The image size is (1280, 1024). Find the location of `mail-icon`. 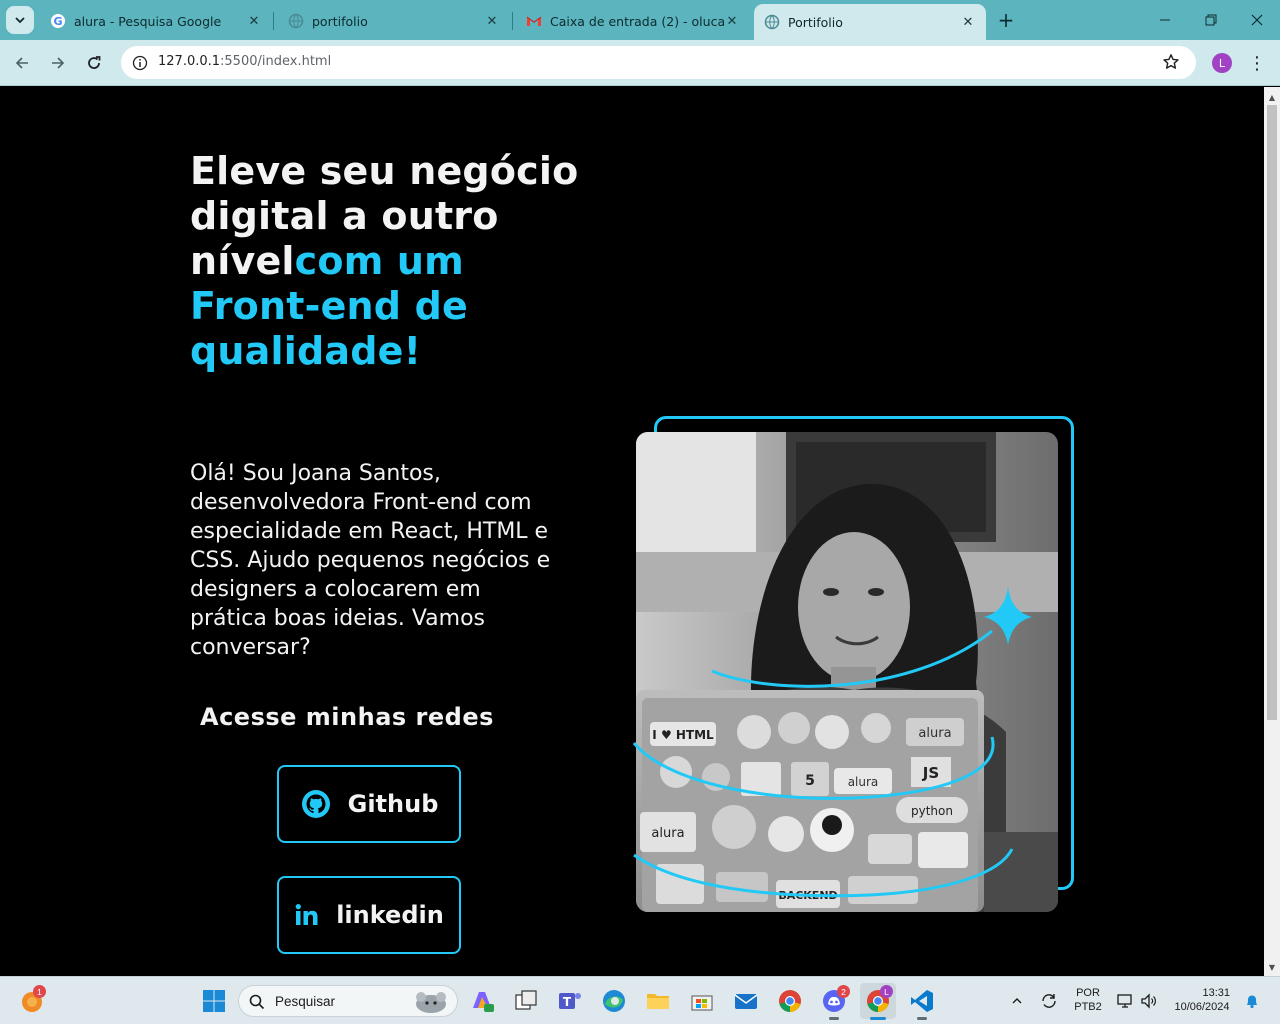

mail-icon is located at coordinates (746, 1001).